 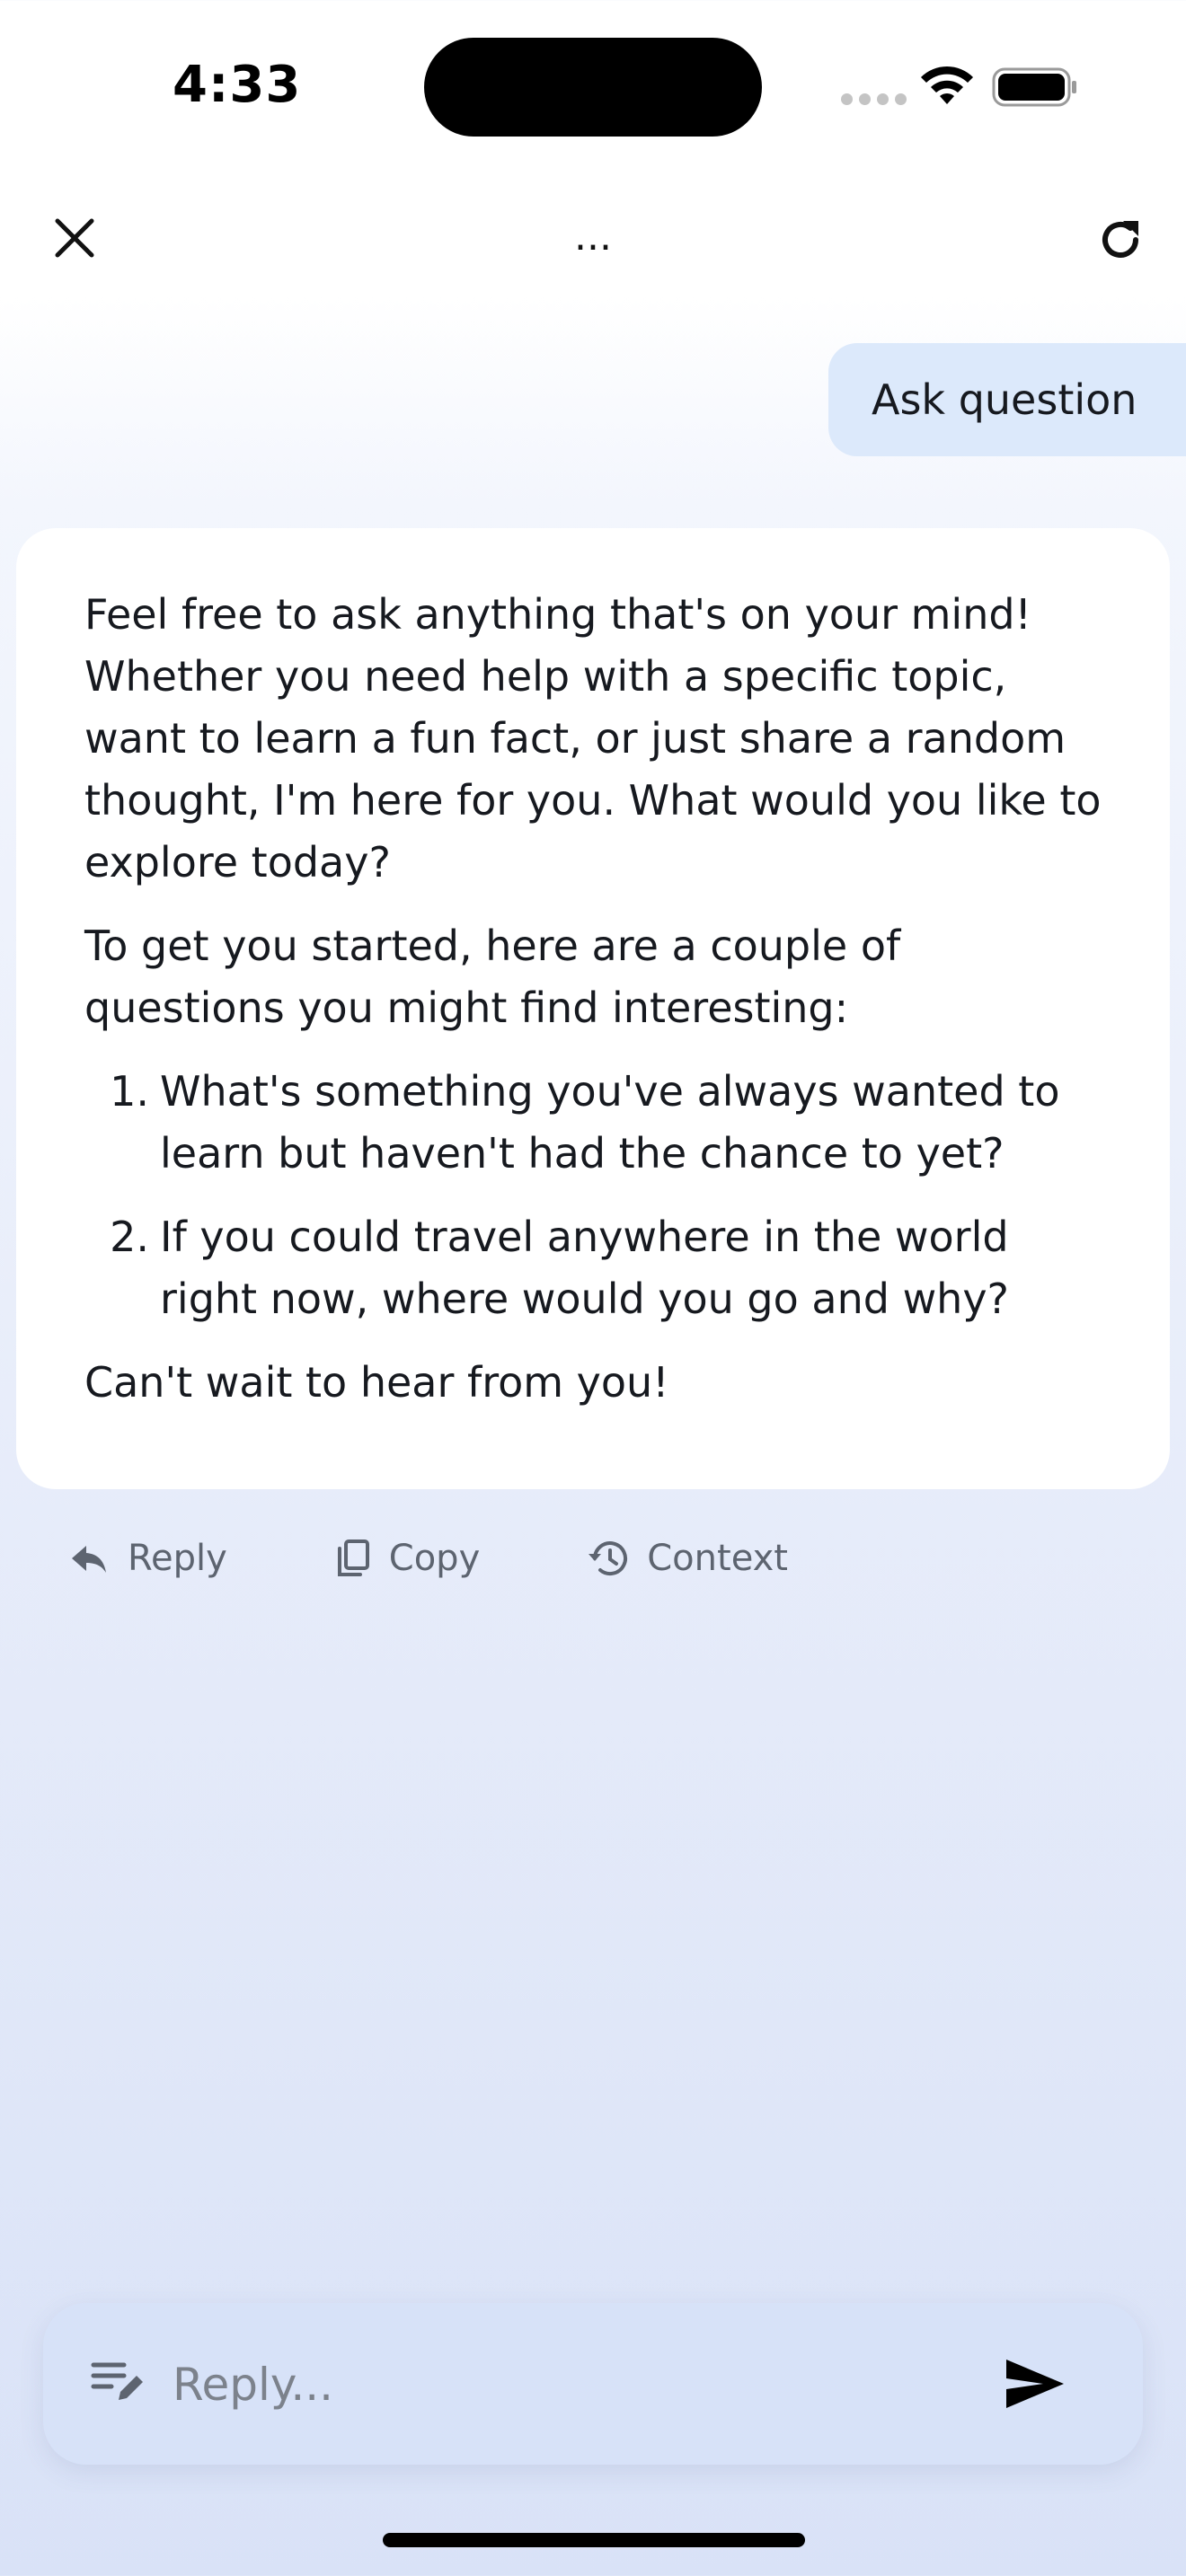 I want to click on context-label: Context, so click(x=717, y=1558).